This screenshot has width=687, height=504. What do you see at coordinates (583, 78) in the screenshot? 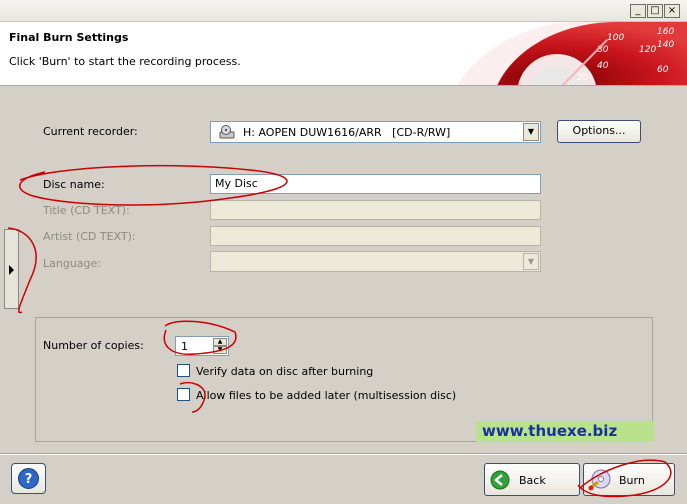
I see `gauge-tick: 20` at bounding box center [583, 78].